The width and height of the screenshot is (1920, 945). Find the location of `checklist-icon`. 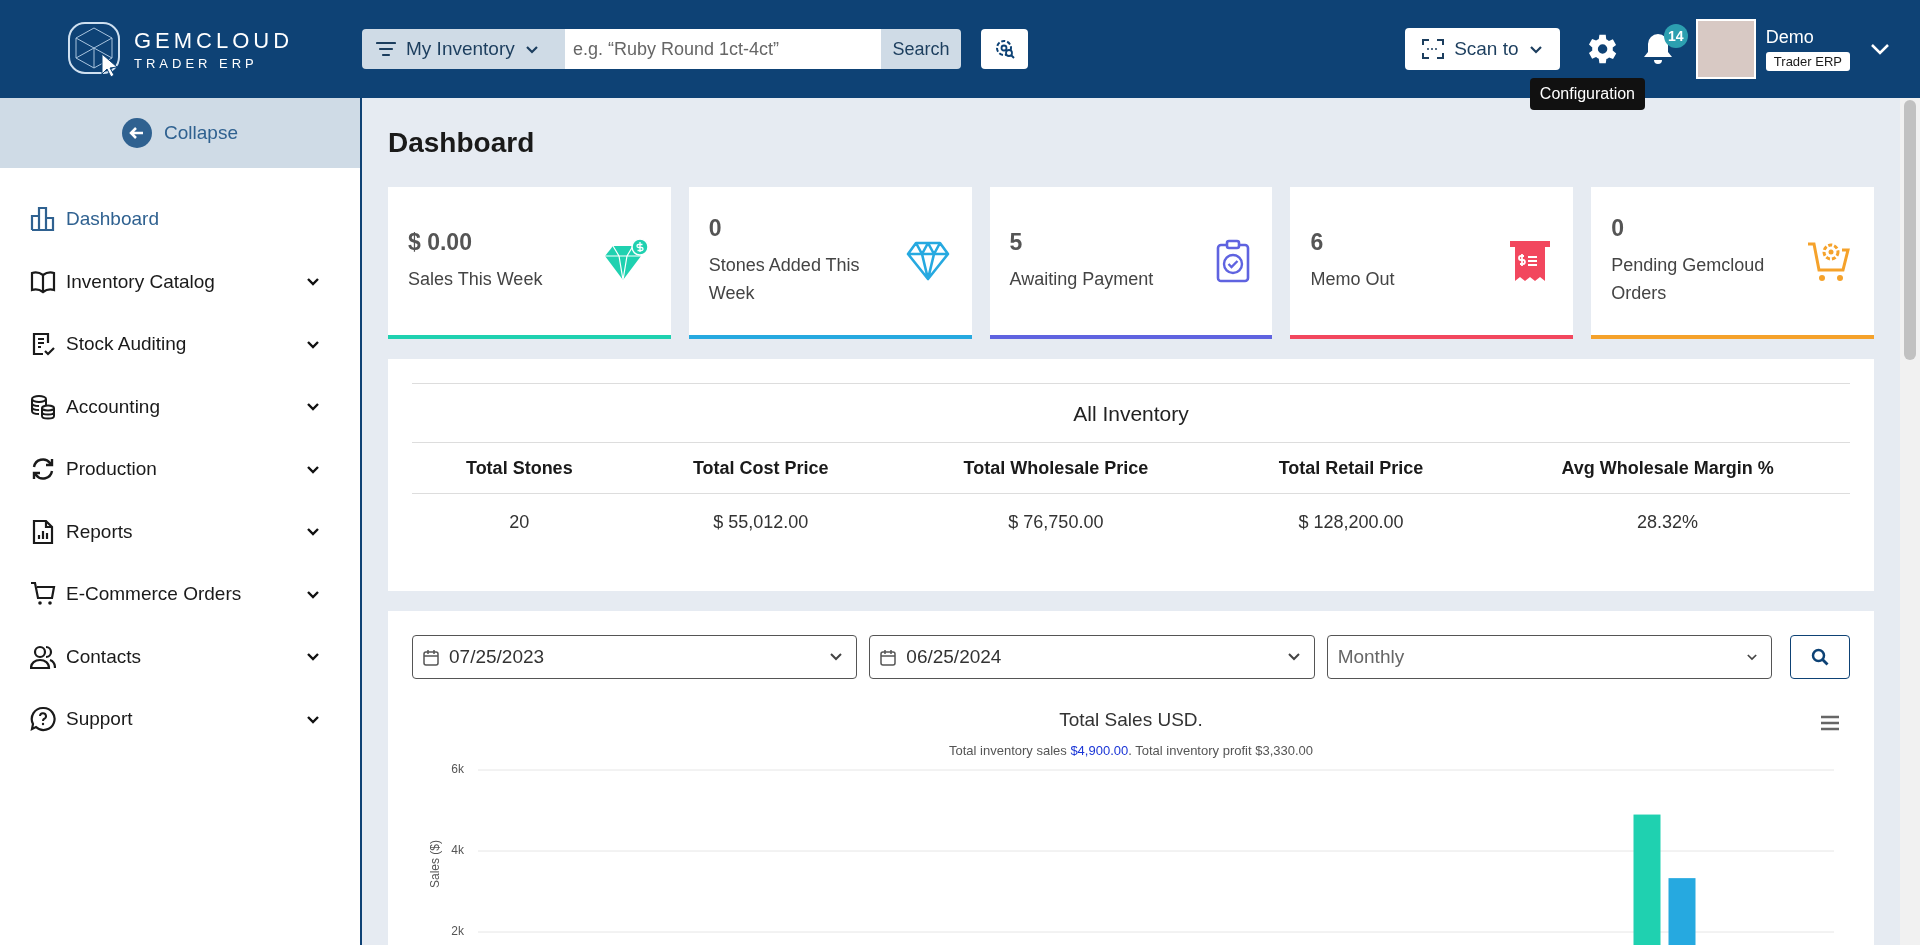

checklist-icon is located at coordinates (43, 344).